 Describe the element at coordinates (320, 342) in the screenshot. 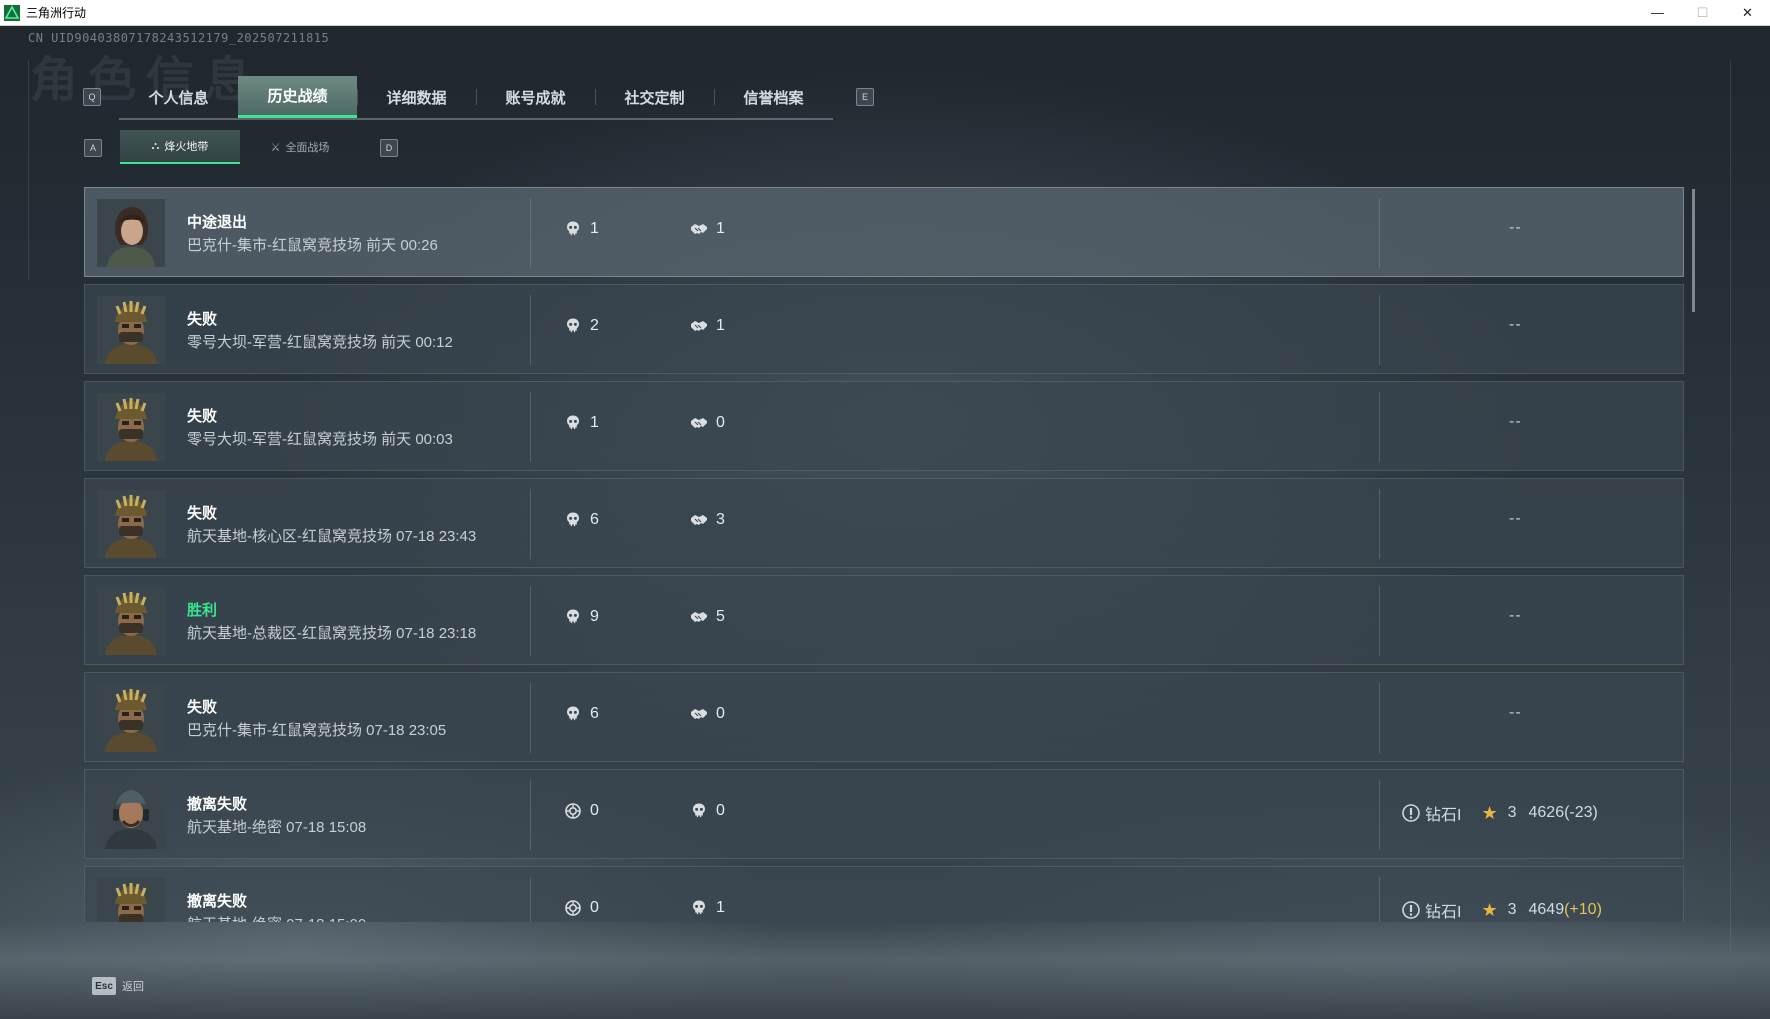

I see `match-detail: 零号大坝-军营-红鼠窝竞技场 前天 00:12` at that location.